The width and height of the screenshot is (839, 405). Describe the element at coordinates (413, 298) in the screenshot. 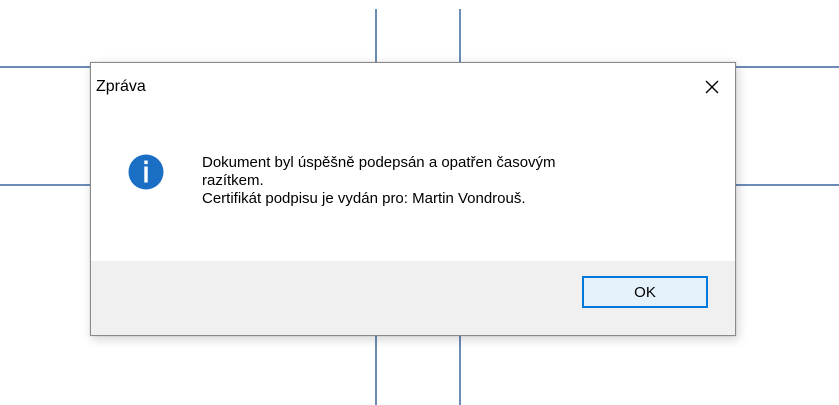

I see `dialog-footer: OK` at that location.